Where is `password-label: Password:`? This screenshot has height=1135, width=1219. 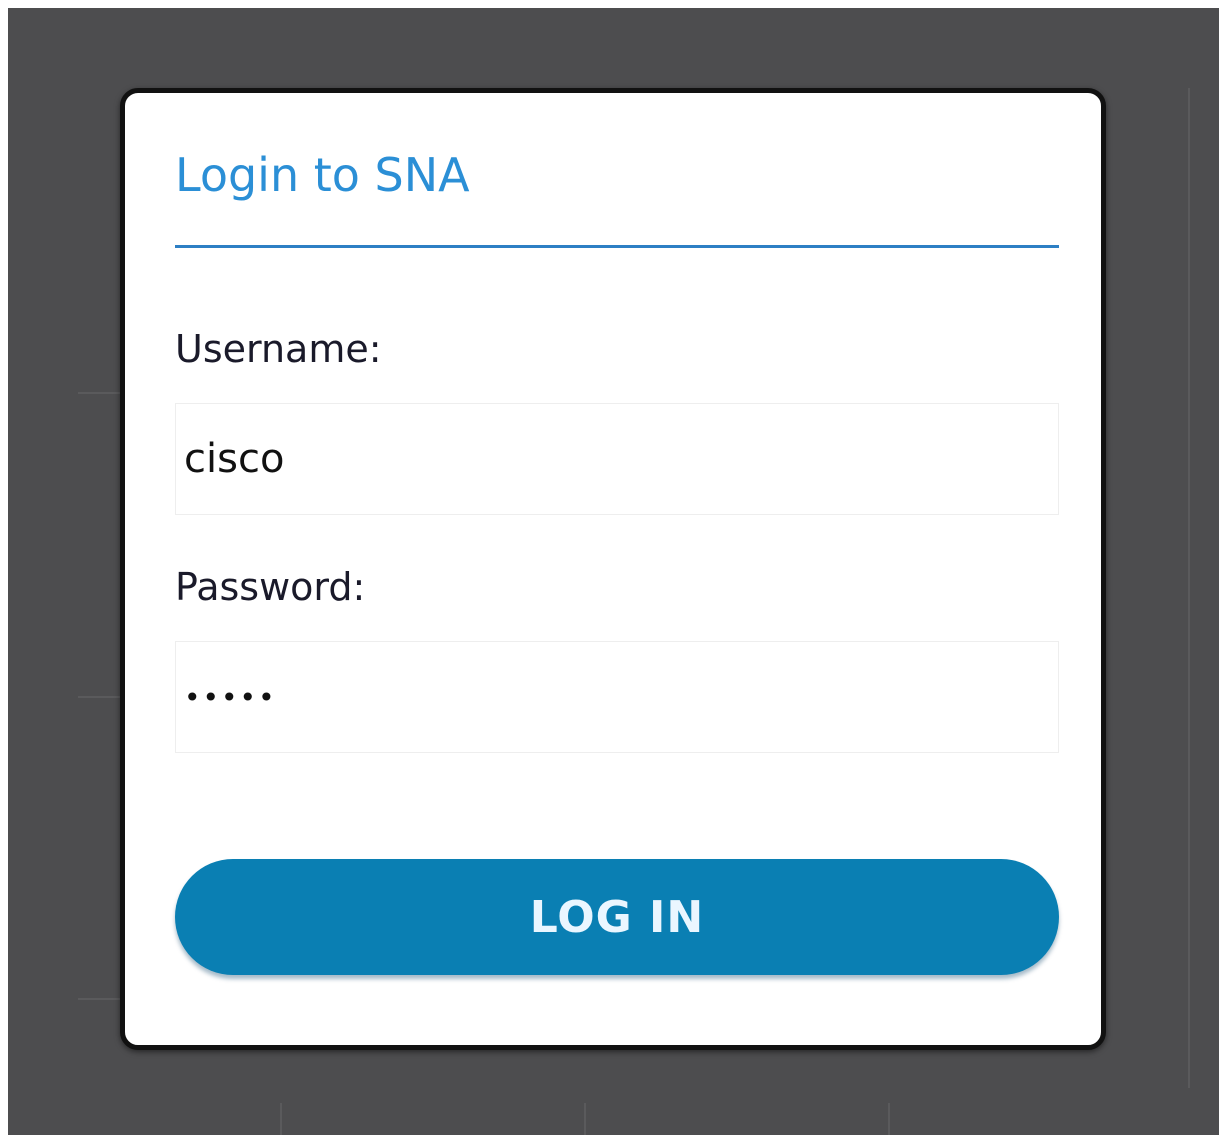 password-label: Password: is located at coordinates (270, 587).